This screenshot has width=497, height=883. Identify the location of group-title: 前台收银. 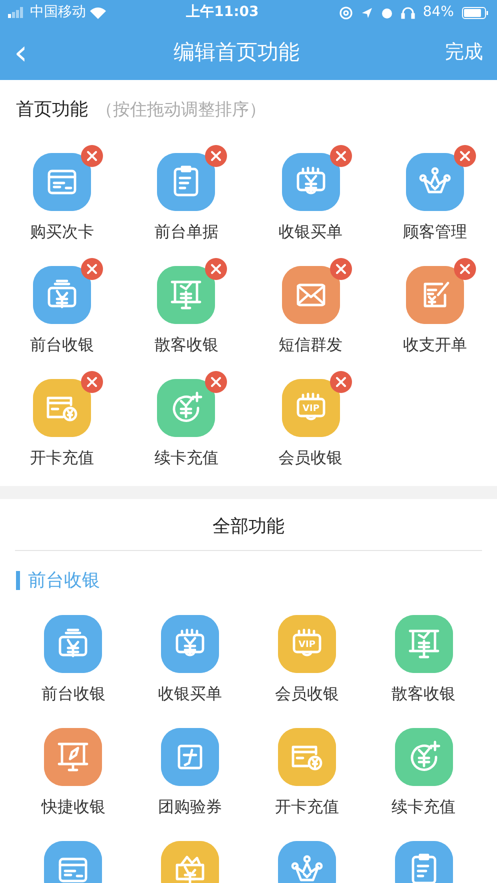
(248, 580).